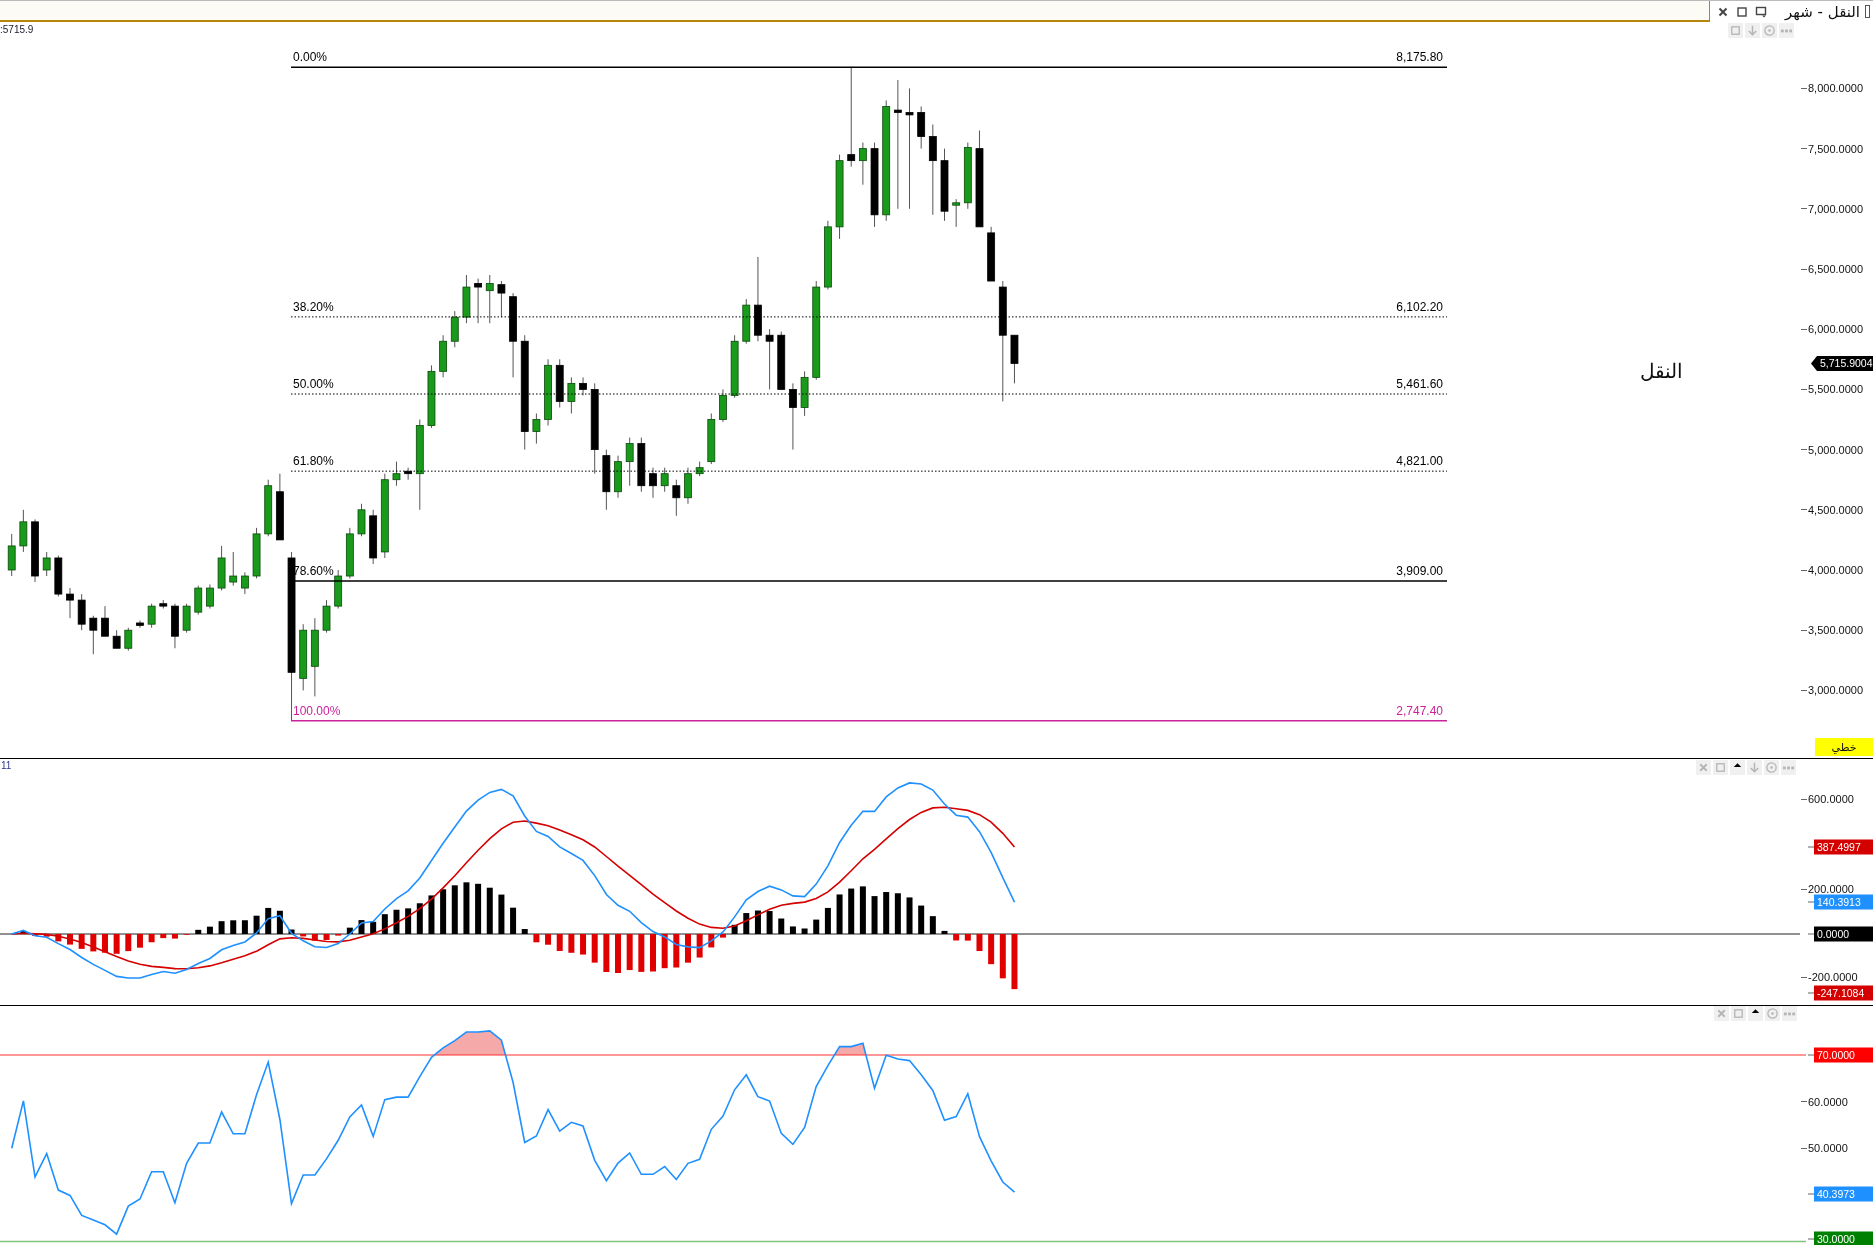 This screenshot has width=1873, height=1245. What do you see at coordinates (1843, 1055) in the screenshot?
I see `value-tag: 70.0000` at bounding box center [1843, 1055].